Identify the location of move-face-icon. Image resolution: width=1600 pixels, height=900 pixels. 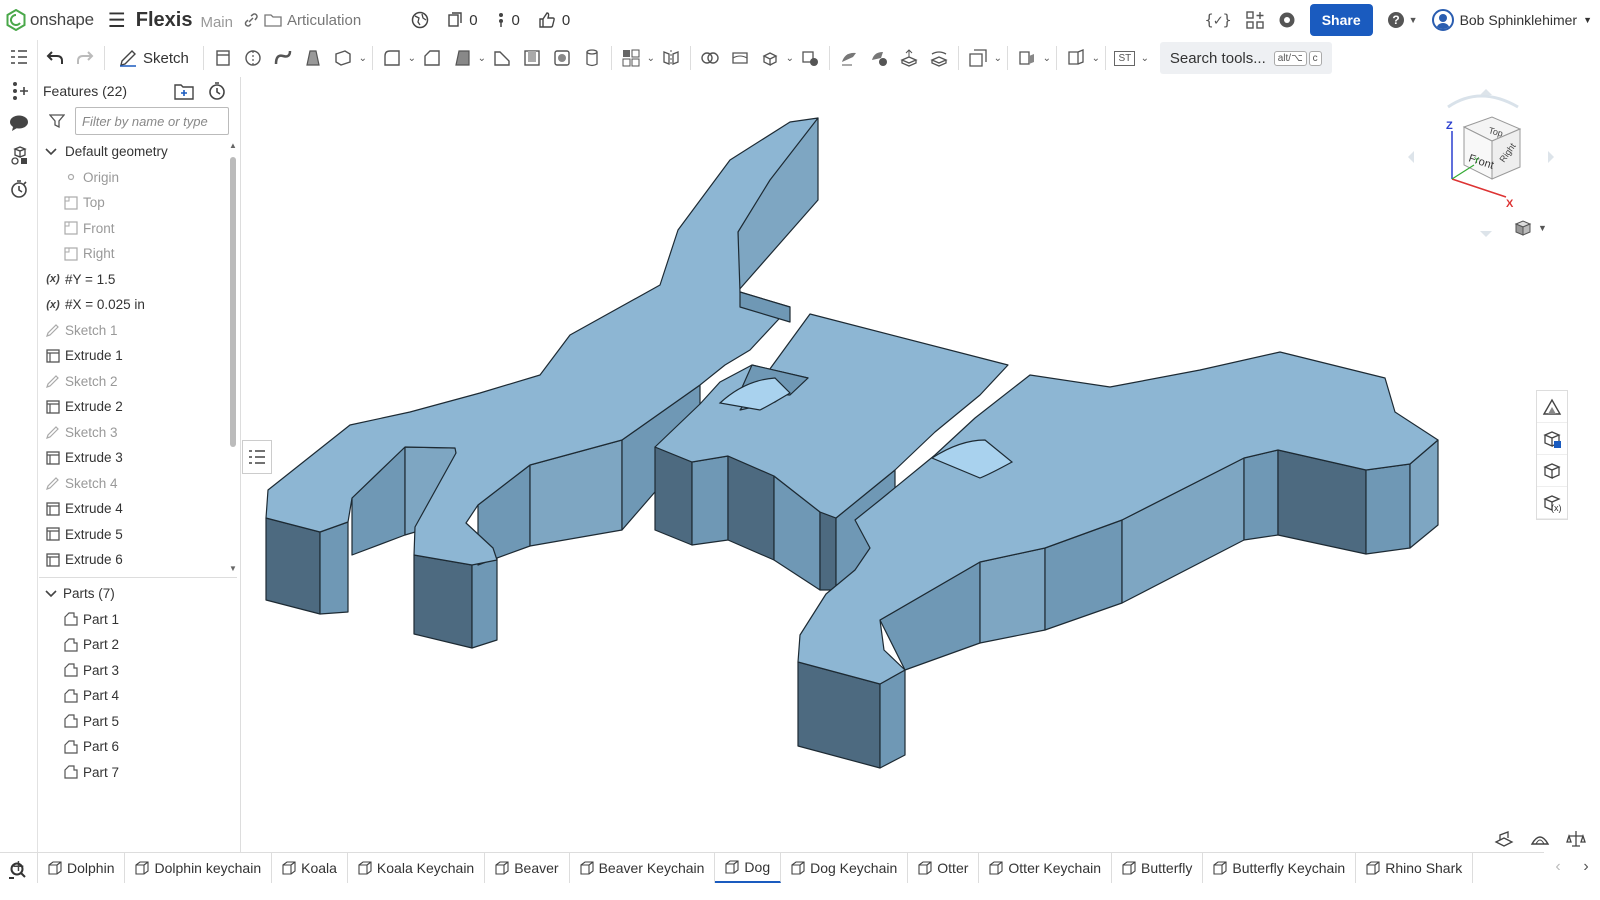
(909, 58).